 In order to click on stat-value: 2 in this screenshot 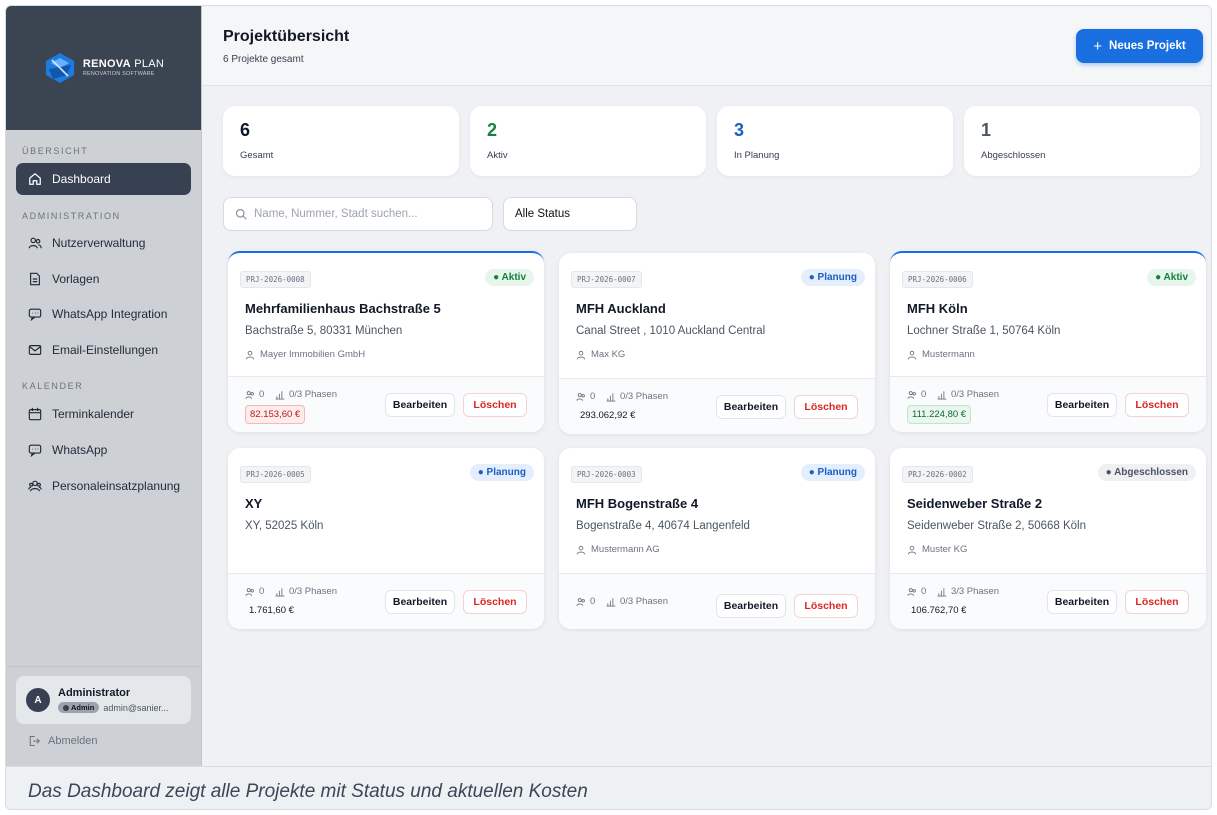, I will do `click(492, 130)`.